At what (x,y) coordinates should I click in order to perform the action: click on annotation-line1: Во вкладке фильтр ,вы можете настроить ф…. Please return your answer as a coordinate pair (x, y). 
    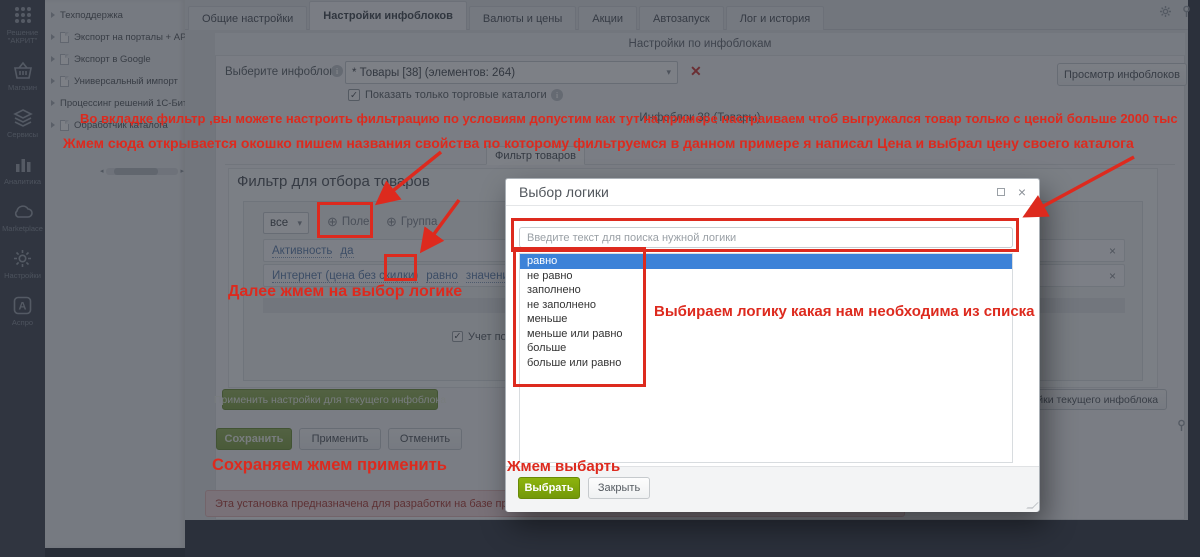
    Looking at the image, I should click on (629, 118).